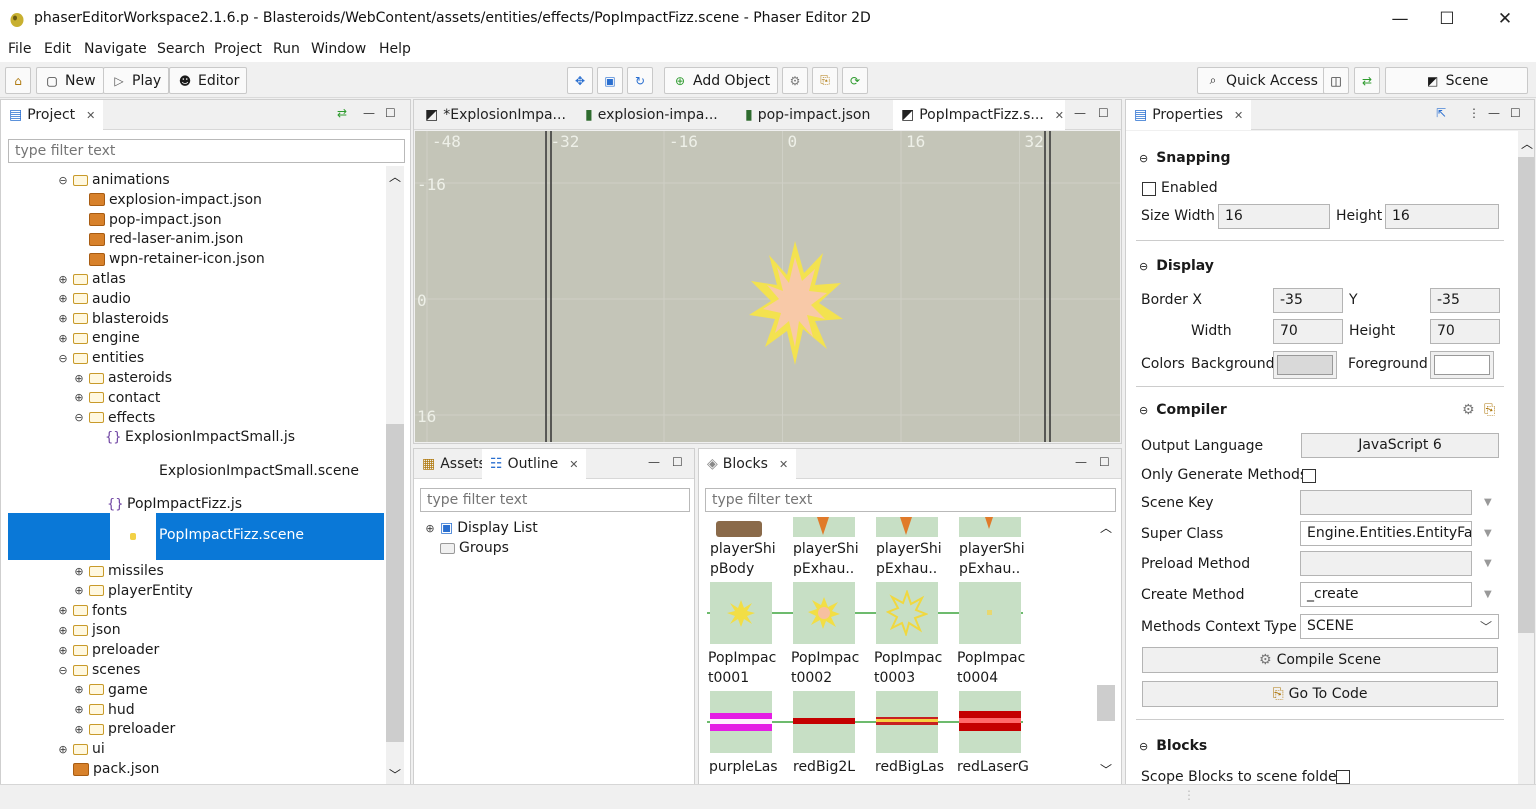 The image size is (1536, 809). I want to click on project-scrollbar: ︿ ﹀, so click(395, 475).